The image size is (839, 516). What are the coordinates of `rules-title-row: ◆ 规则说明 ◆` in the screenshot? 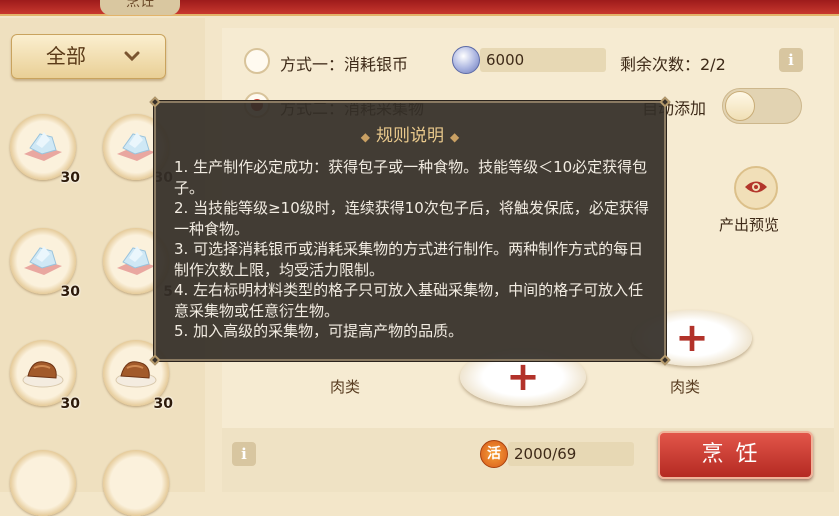 It's located at (410, 133).